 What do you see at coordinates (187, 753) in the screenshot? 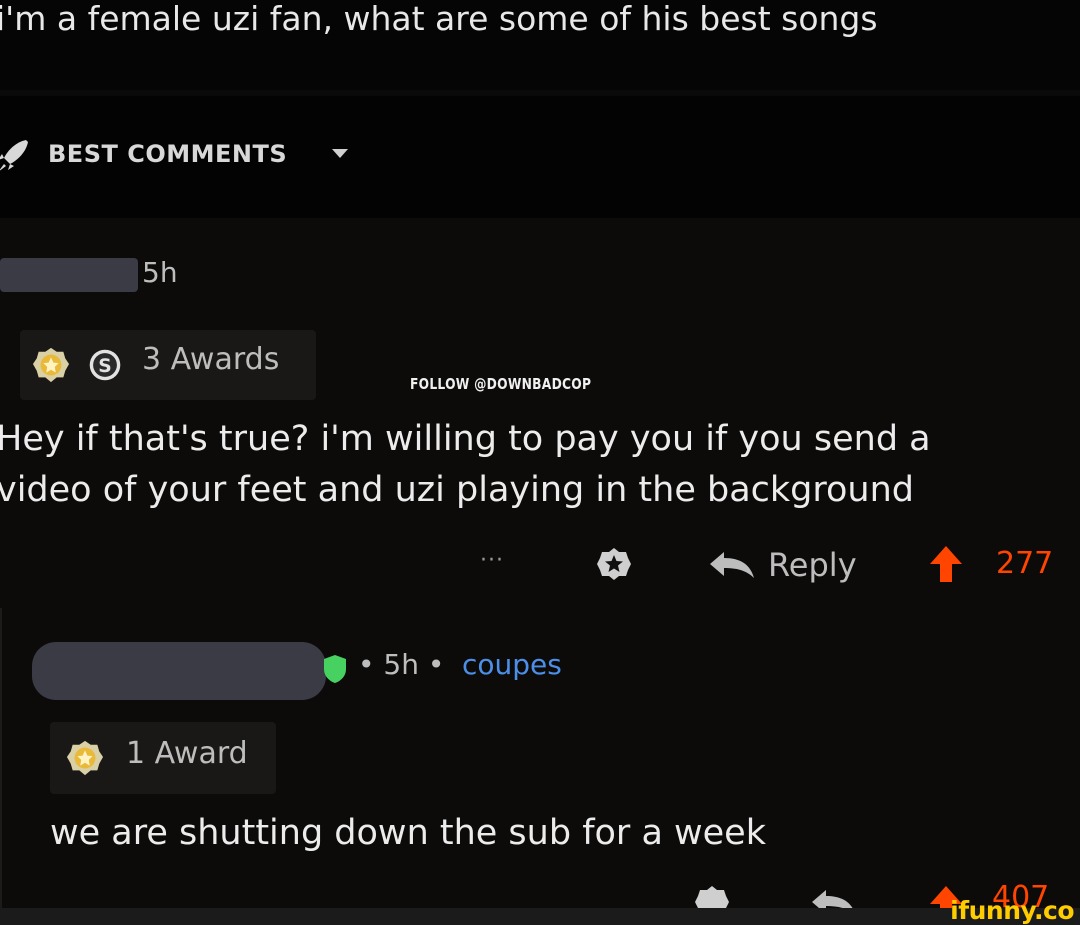
I see `awards-count: 1 Award` at bounding box center [187, 753].